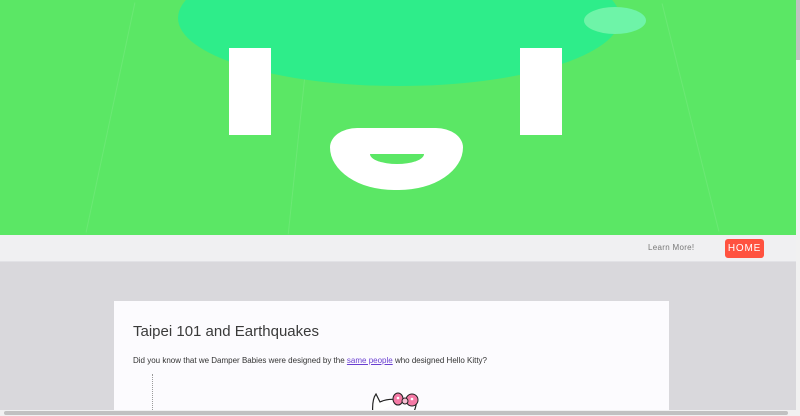 The width and height of the screenshot is (800, 416). Describe the element at coordinates (439, 360) in the screenshot. I see `intro-text-after: who designed Hello Kitty?` at that location.